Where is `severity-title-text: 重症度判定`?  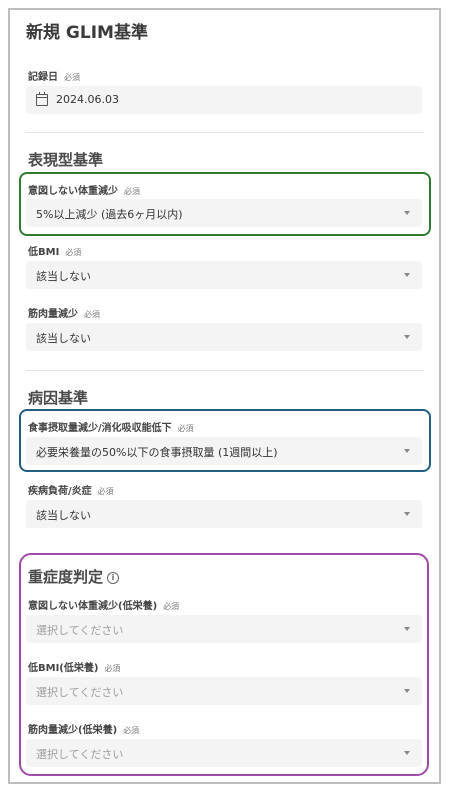 severity-title-text: 重症度判定 is located at coordinates (66, 577).